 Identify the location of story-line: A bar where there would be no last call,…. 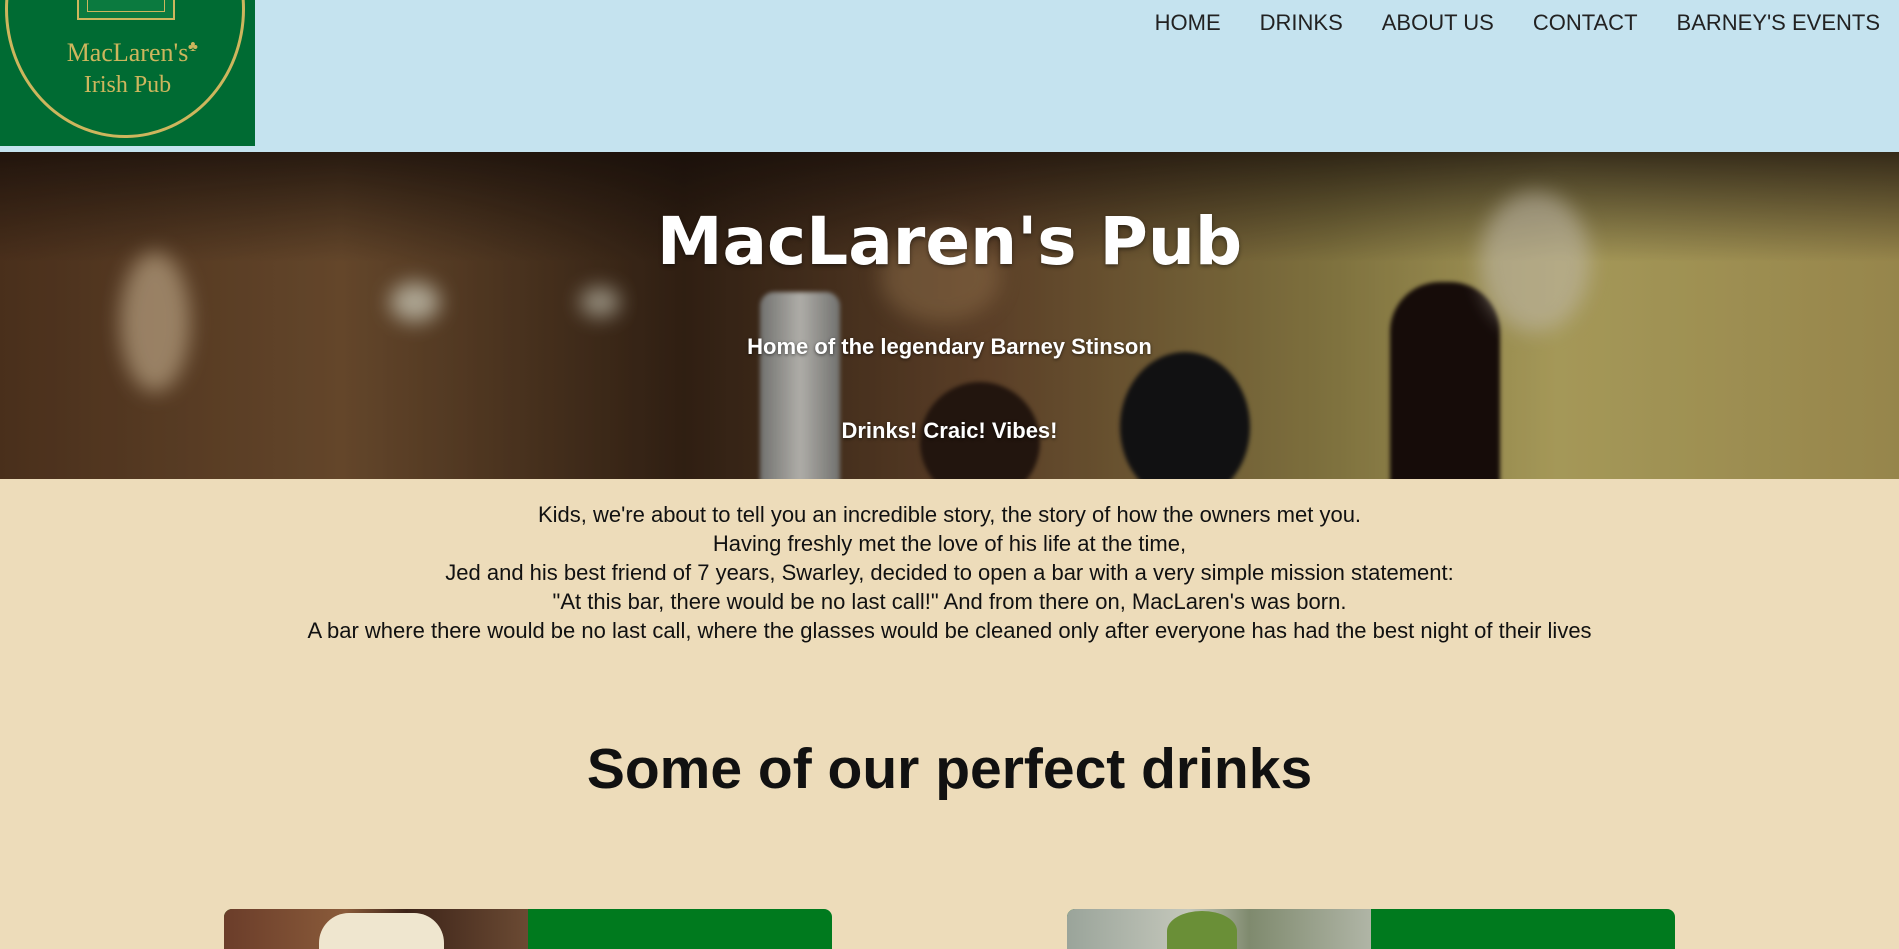
(949, 630).